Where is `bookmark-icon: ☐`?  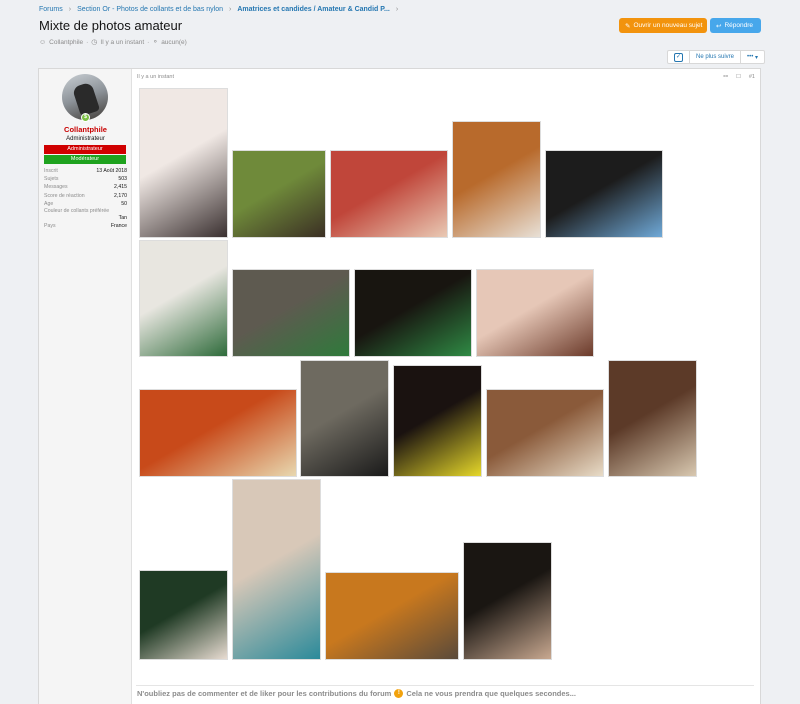 bookmark-icon: ☐ is located at coordinates (738, 77).